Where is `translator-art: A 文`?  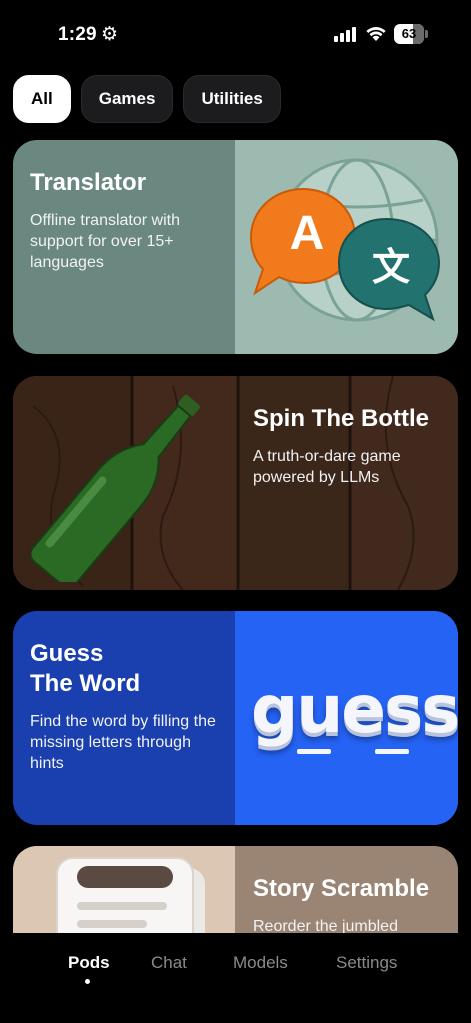 translator-art: A 文 is located at coordinates (346, 247).